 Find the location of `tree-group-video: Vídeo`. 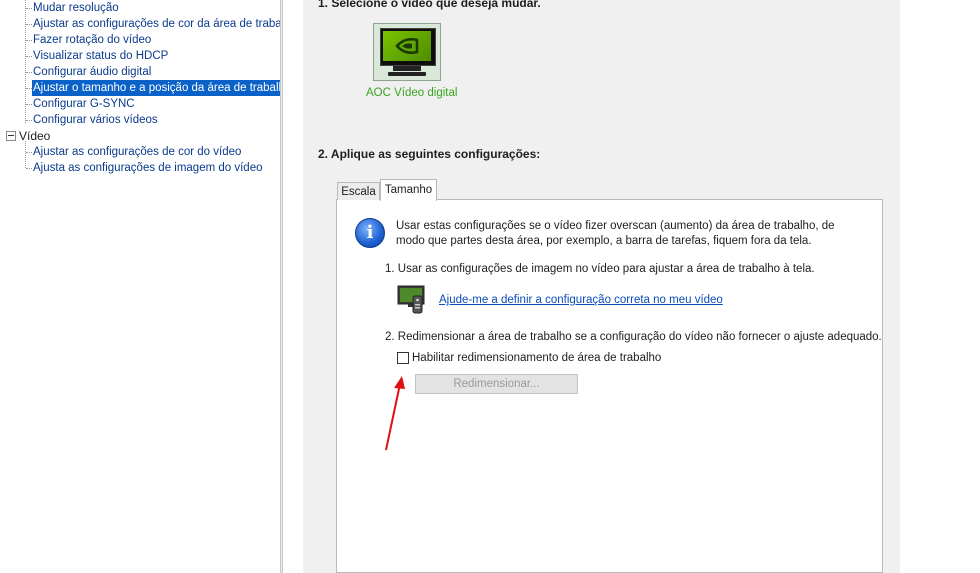

tree-group-video: Vídeo is located at coordinates (34, 136).